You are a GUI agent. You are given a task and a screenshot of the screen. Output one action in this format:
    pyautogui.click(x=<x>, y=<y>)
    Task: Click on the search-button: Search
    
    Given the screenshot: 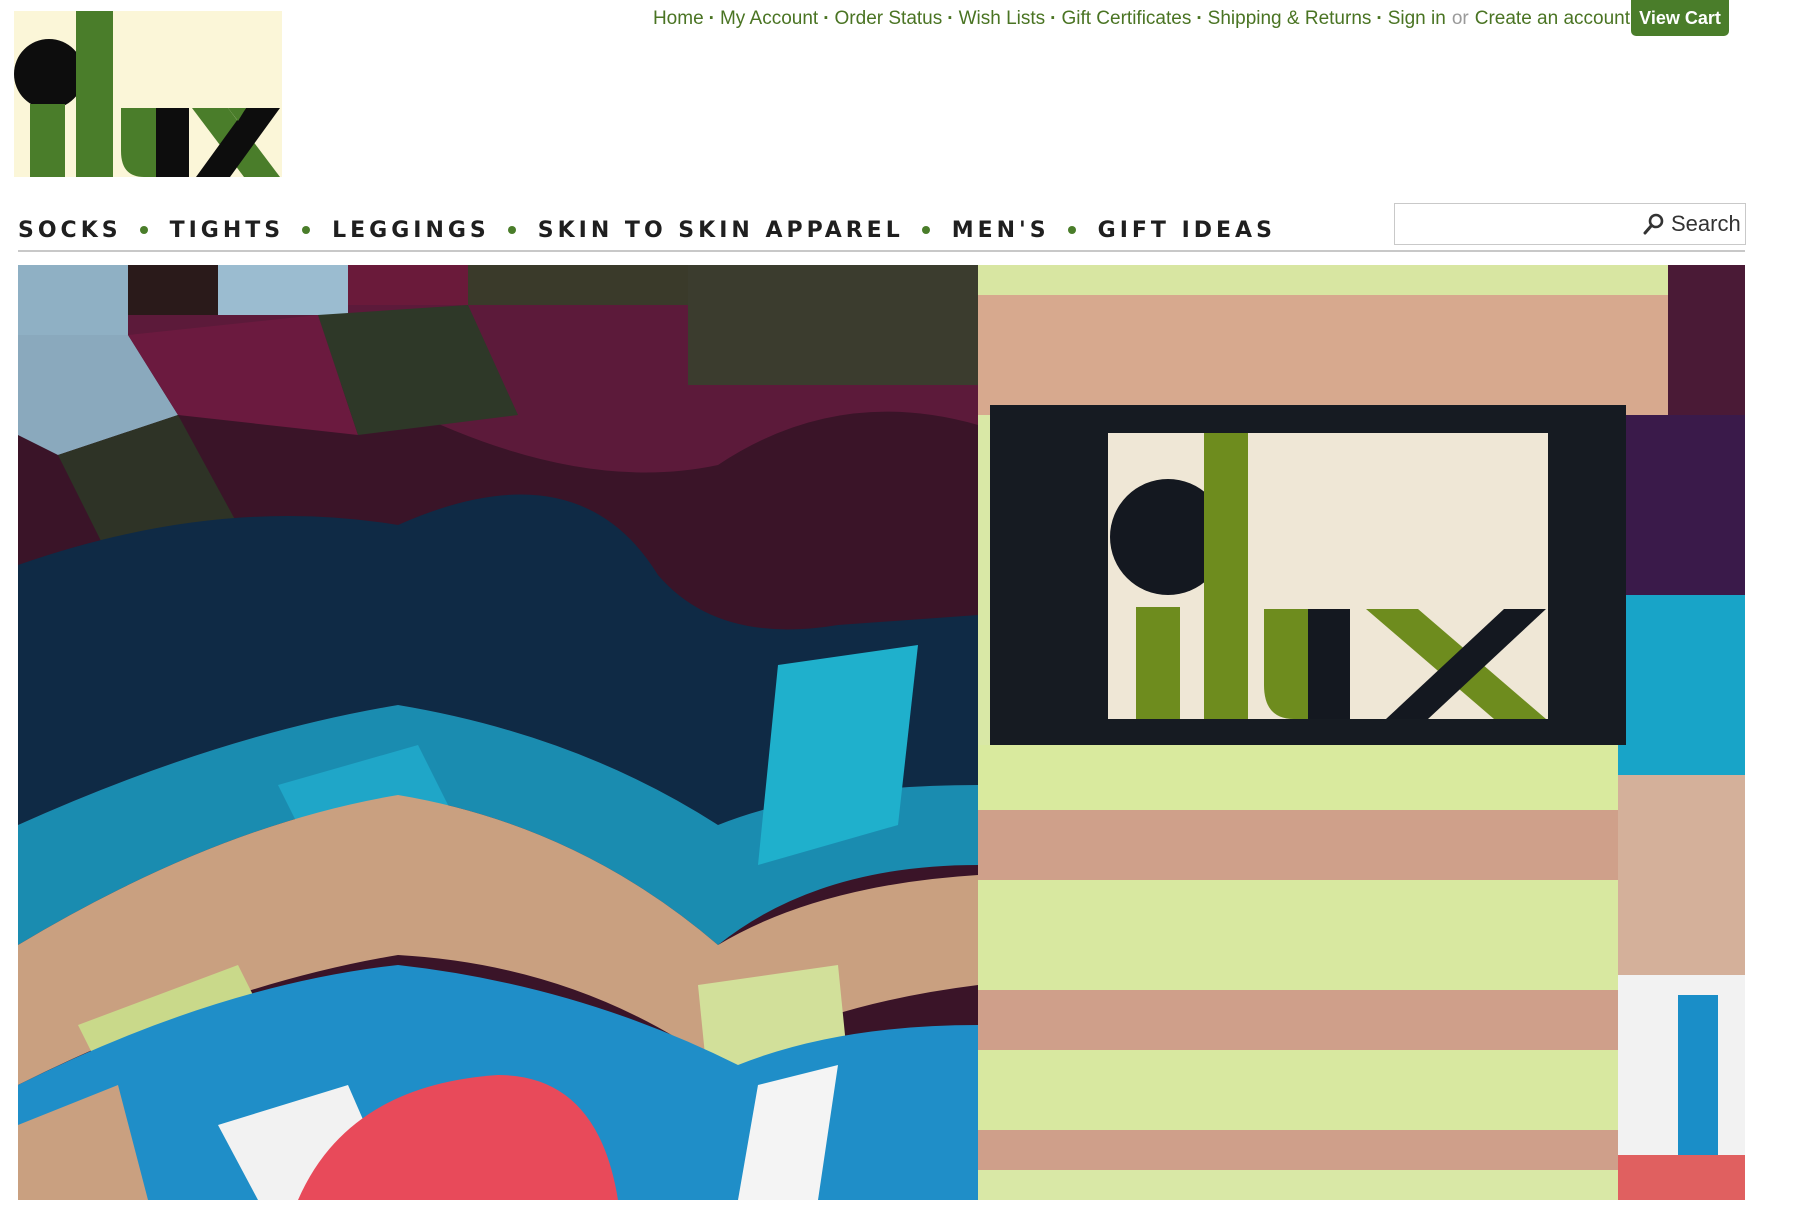 What is the action you would take?
    pyautogui.click(x=1704, y=224)
    